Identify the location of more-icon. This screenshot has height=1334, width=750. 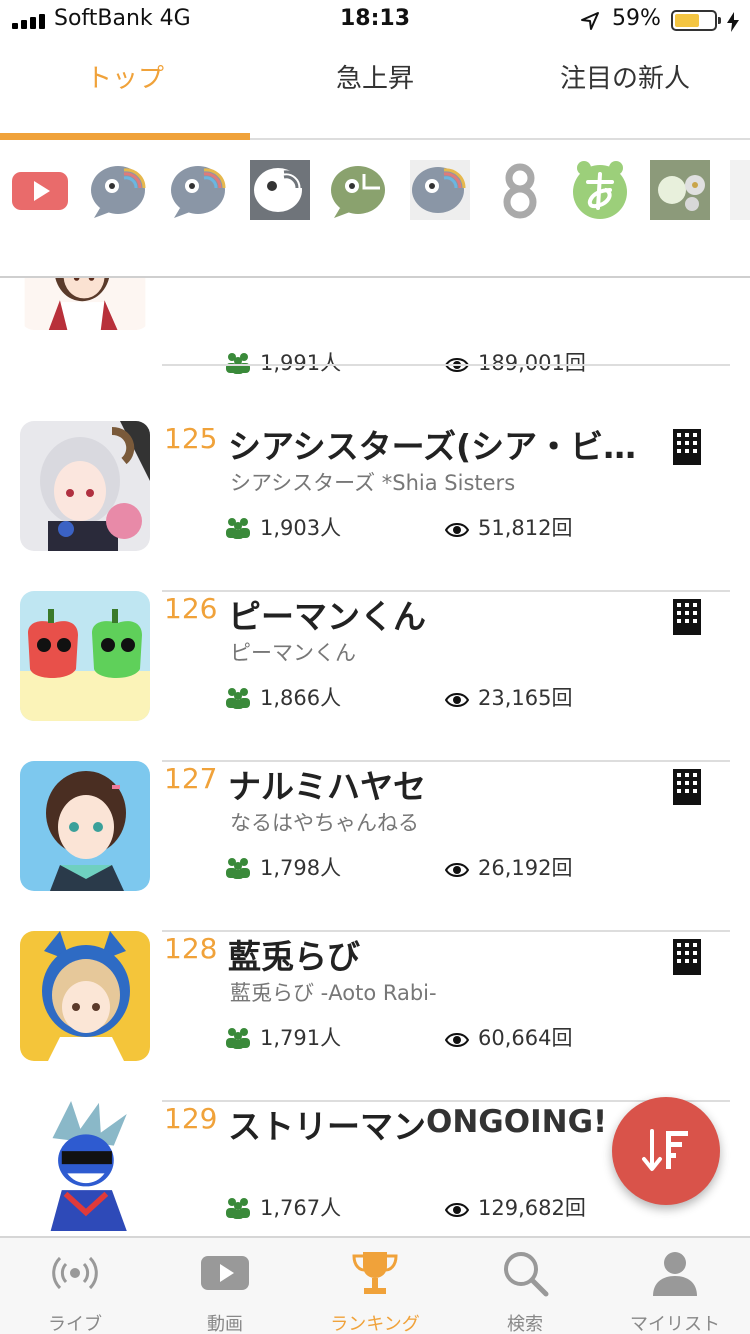
(740, 190).